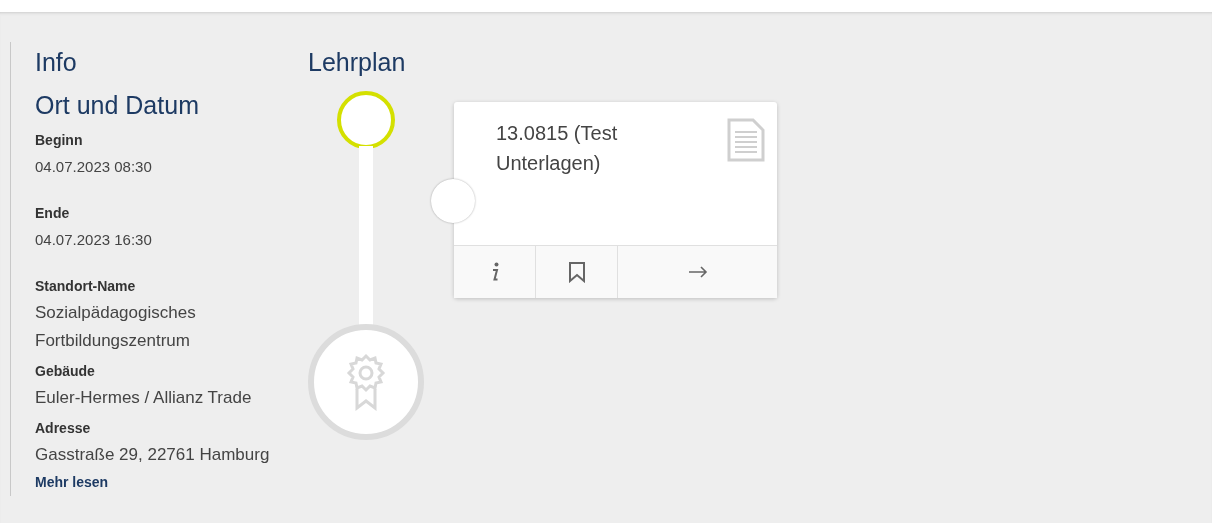 This screenshot has width=1212, height=523. I want to click on module-title: 13.0815 (Test Unterlagen), so click(557, 148).